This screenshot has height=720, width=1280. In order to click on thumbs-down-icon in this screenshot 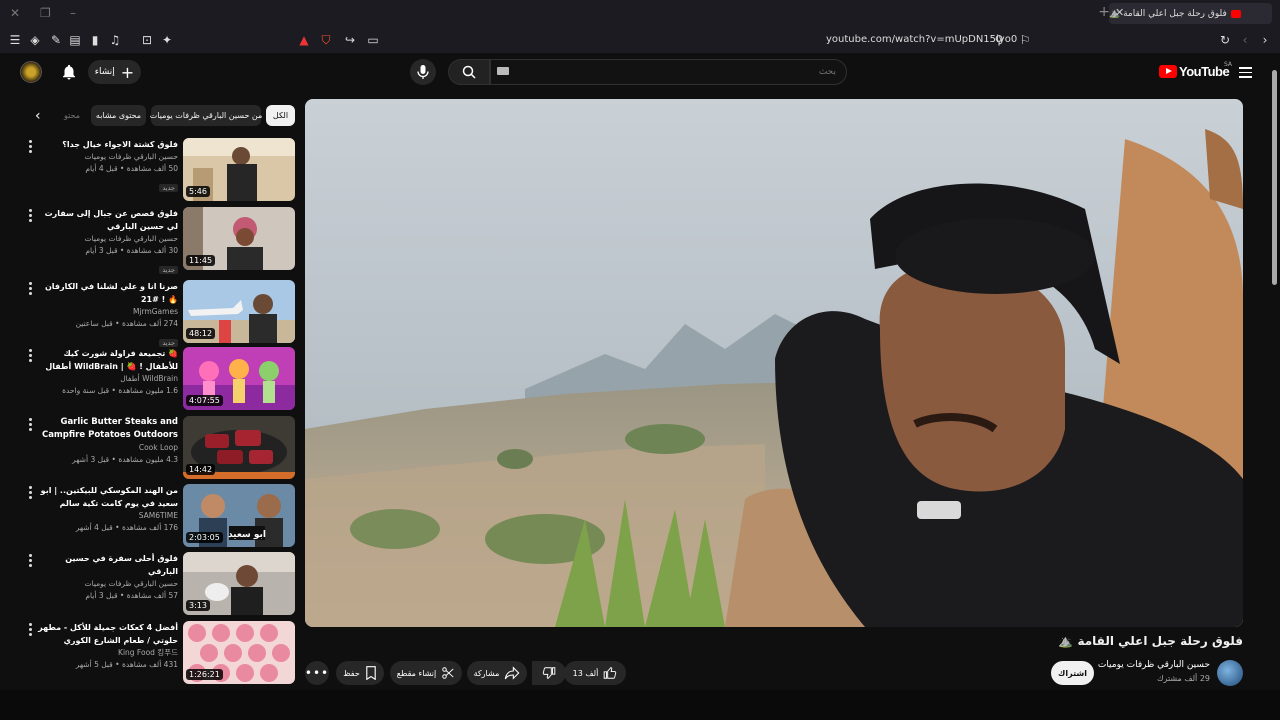, I will do `click(549, 673)`.